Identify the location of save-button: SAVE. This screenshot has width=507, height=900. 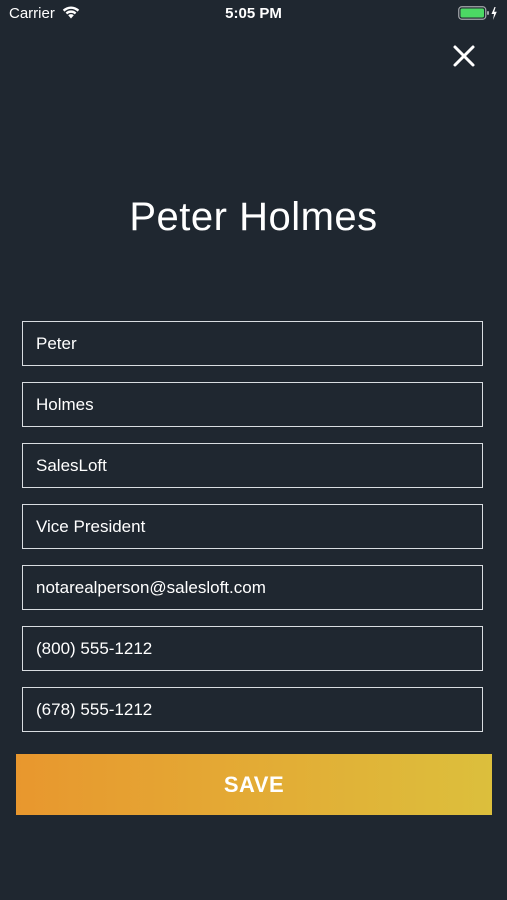
(254, 784).